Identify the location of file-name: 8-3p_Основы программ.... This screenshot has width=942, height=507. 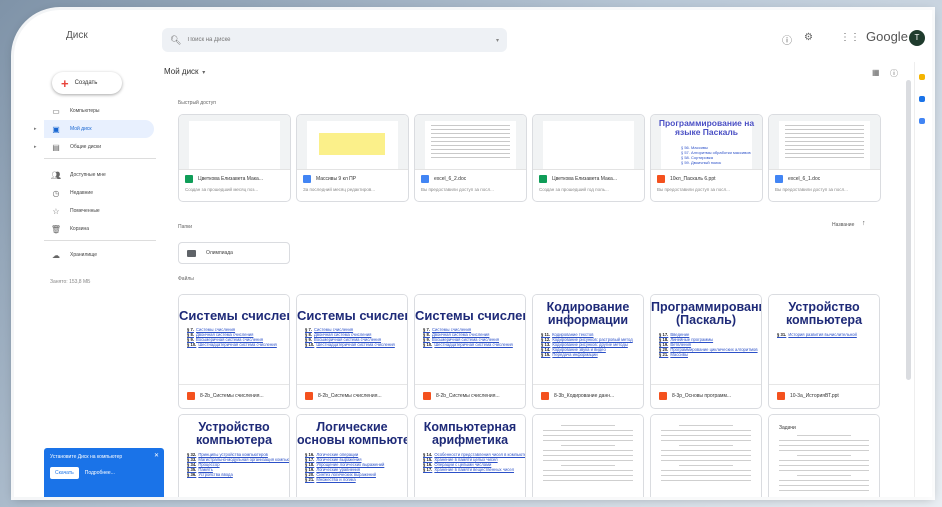
(702, 396).